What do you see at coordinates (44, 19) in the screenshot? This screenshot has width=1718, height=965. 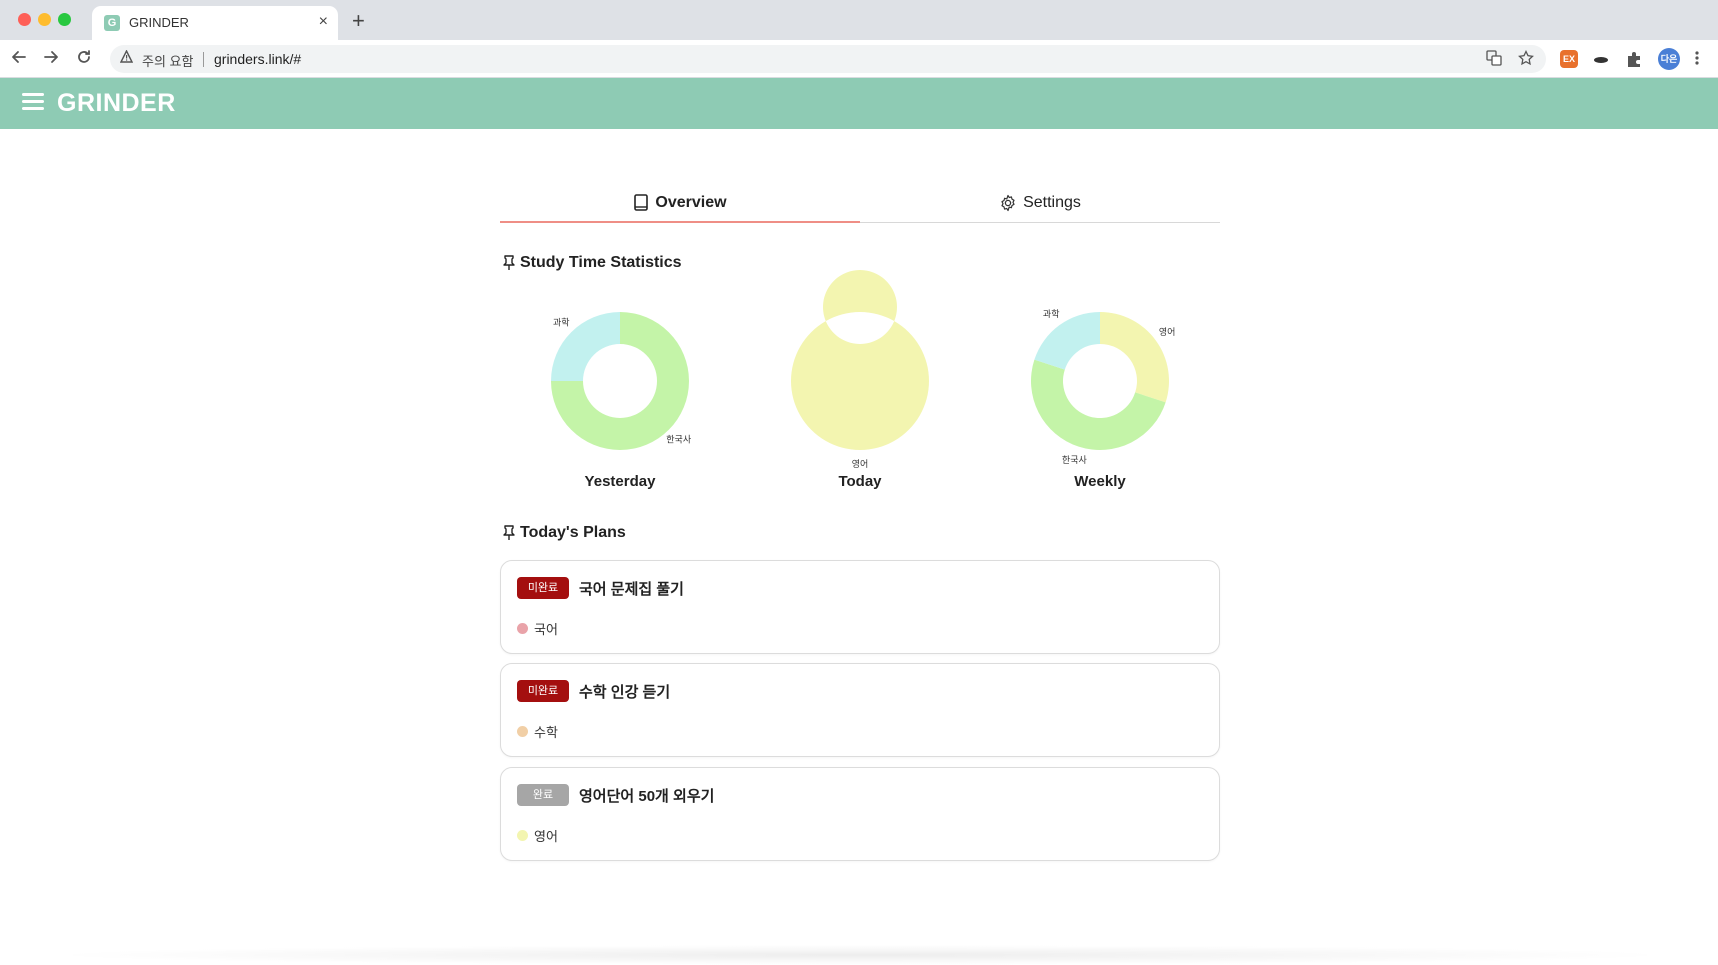 I see `minimize-window-button` at bounding box center [44, 19].